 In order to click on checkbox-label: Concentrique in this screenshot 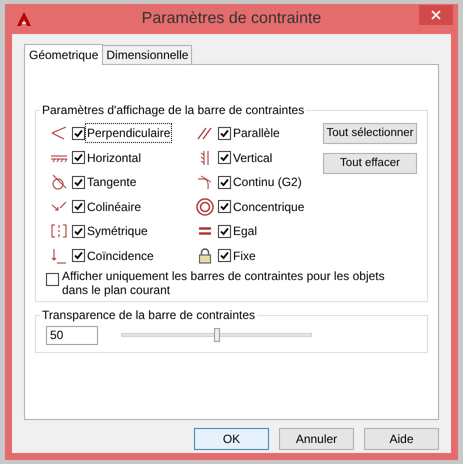, I will do `click(269, 207)`.